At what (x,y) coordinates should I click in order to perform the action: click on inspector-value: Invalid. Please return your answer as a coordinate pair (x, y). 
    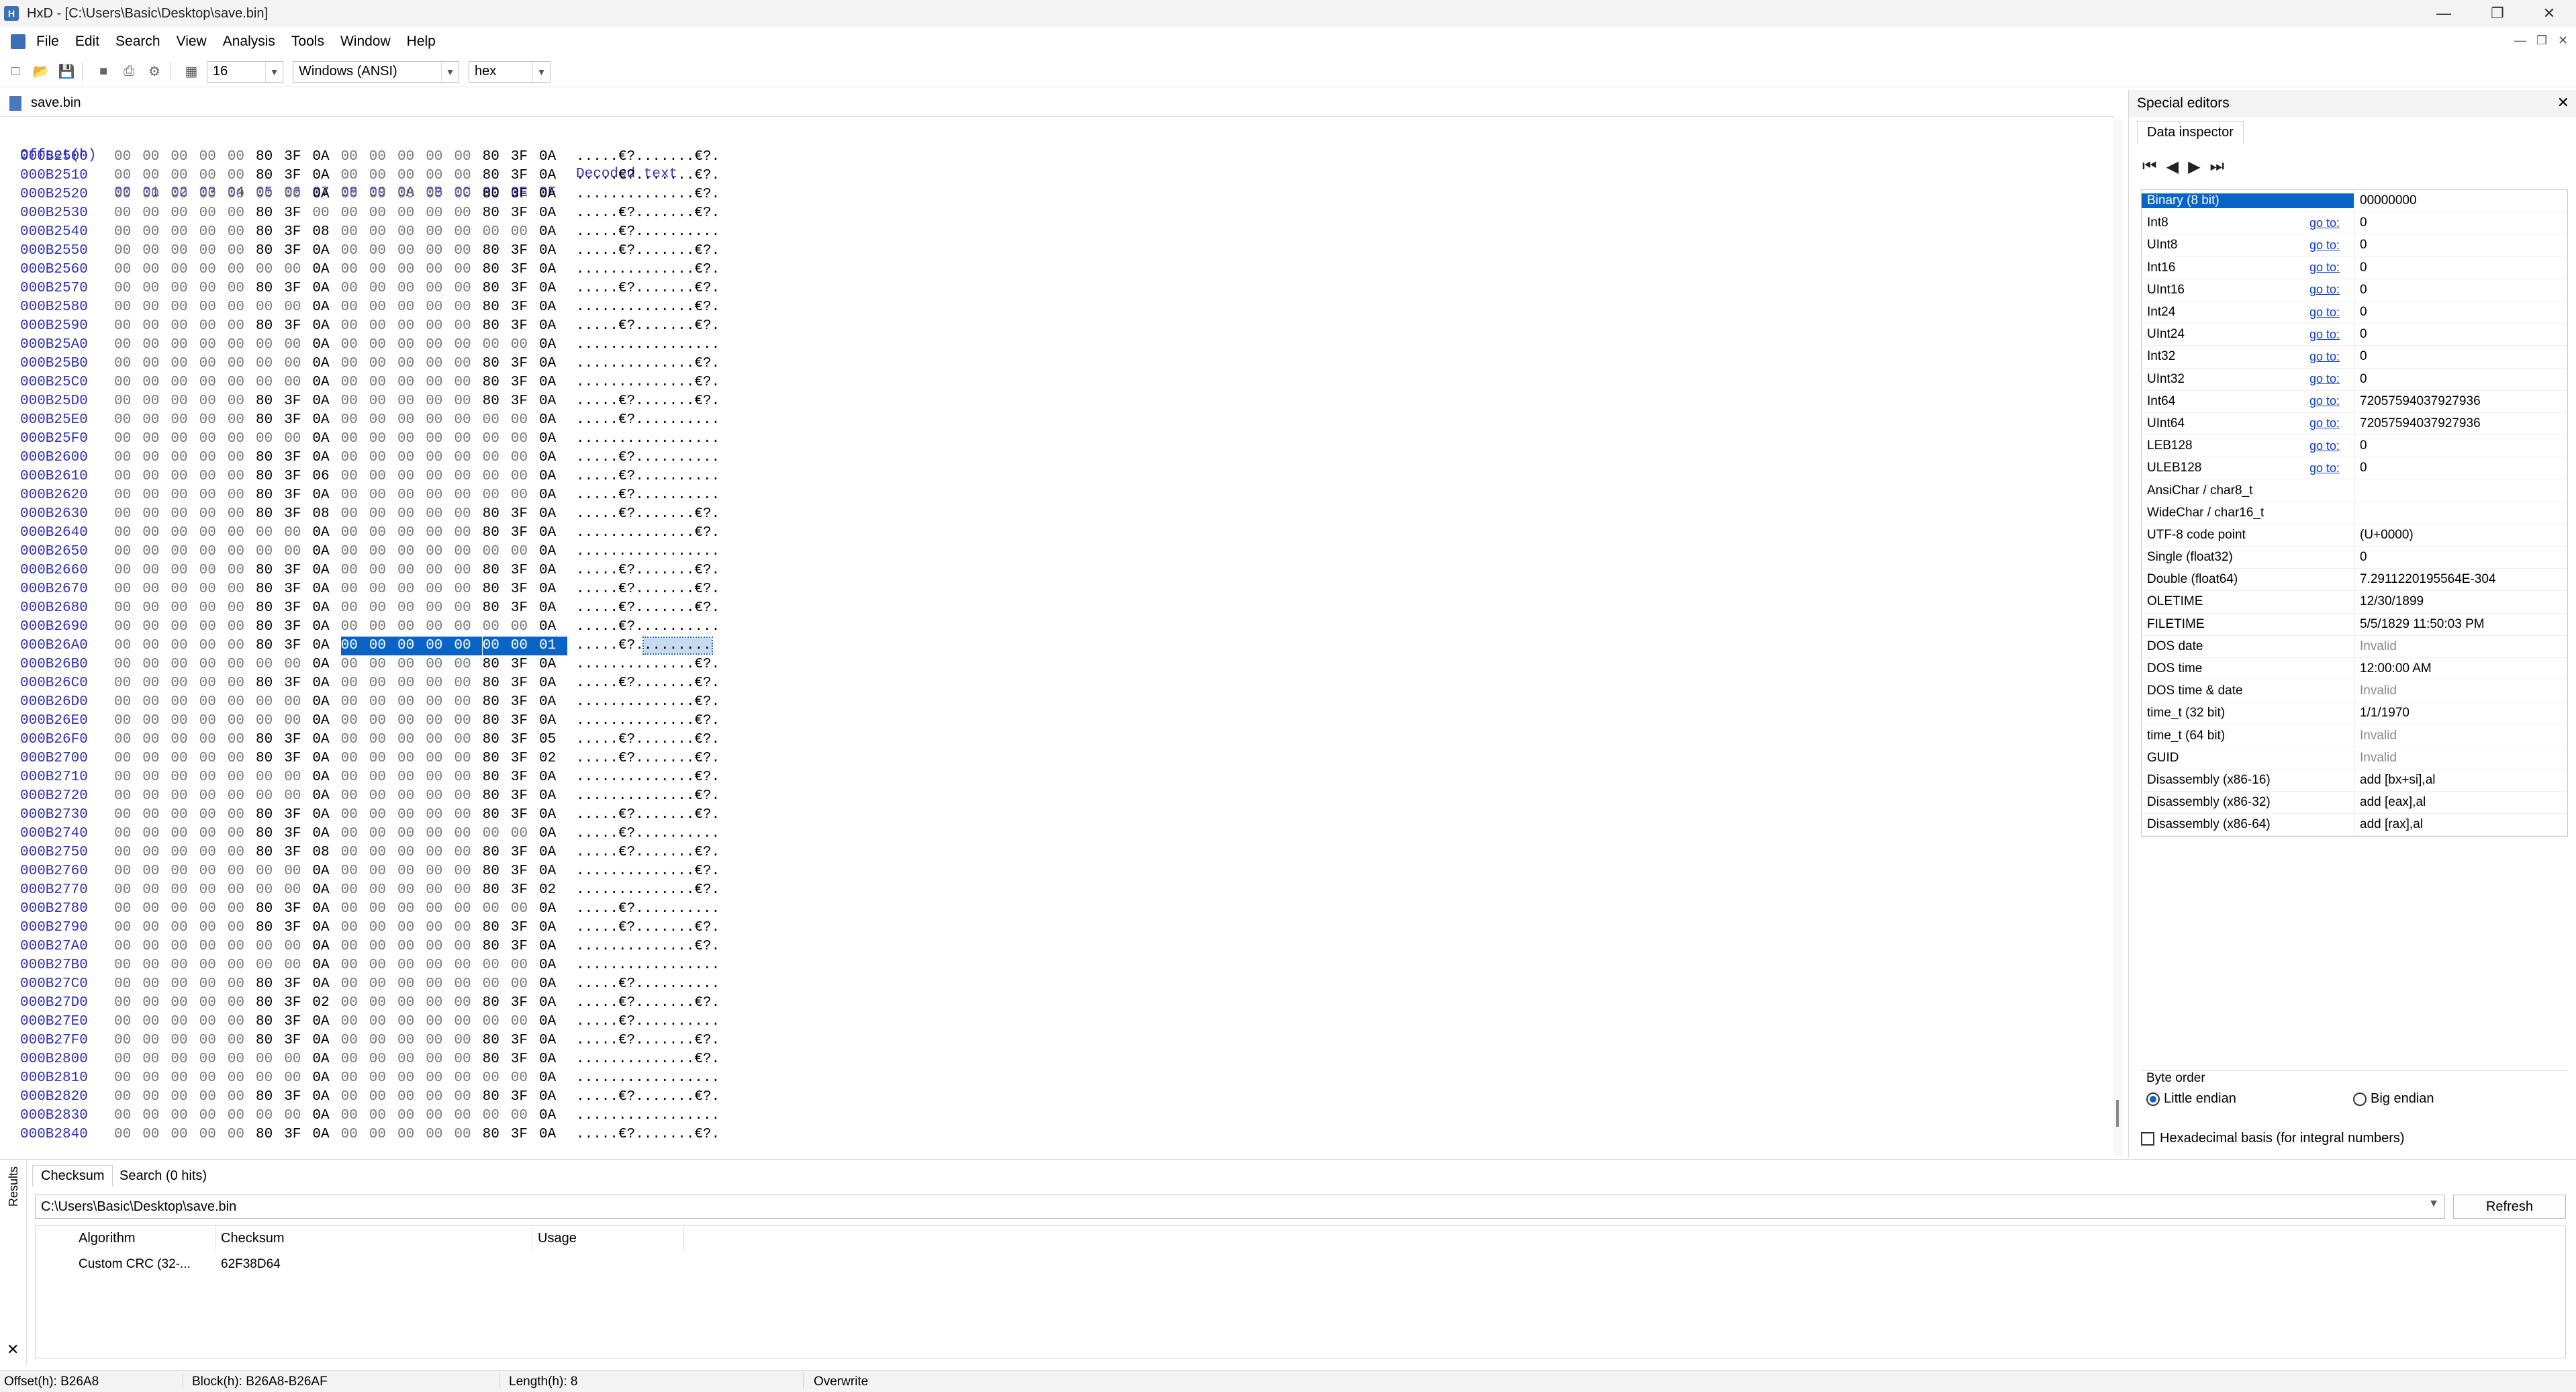
    Looking at the image, I should click on (2460, 646).